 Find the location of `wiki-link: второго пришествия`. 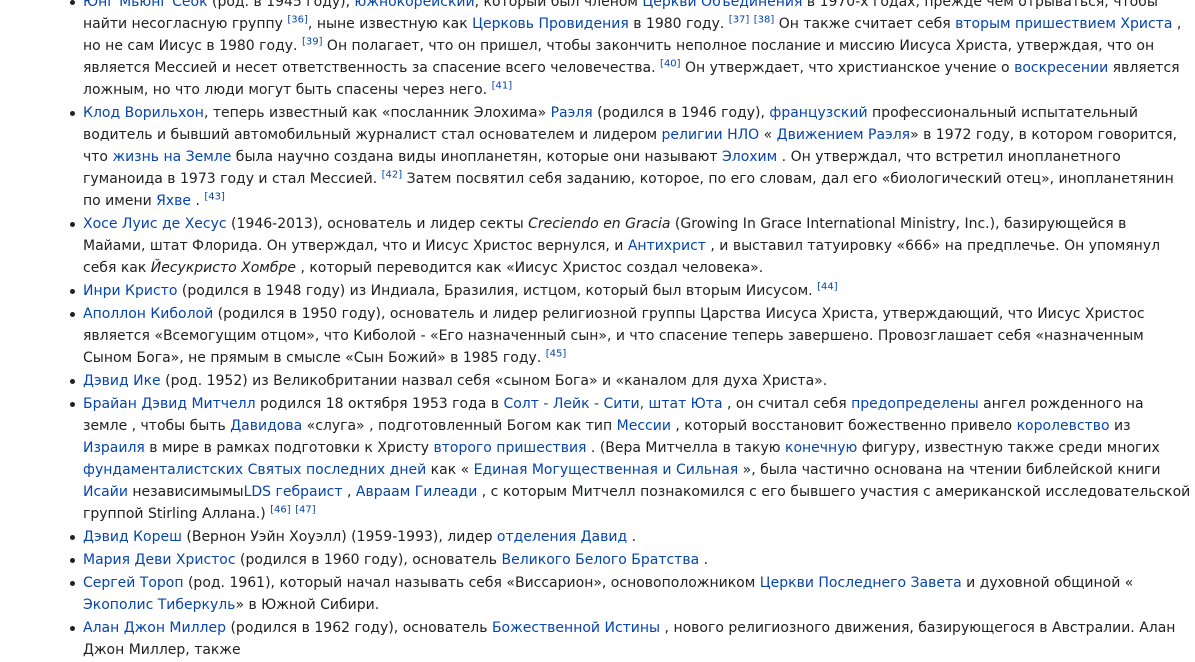

wiki-link: второго пришествия is located at coordinates (510, 448).